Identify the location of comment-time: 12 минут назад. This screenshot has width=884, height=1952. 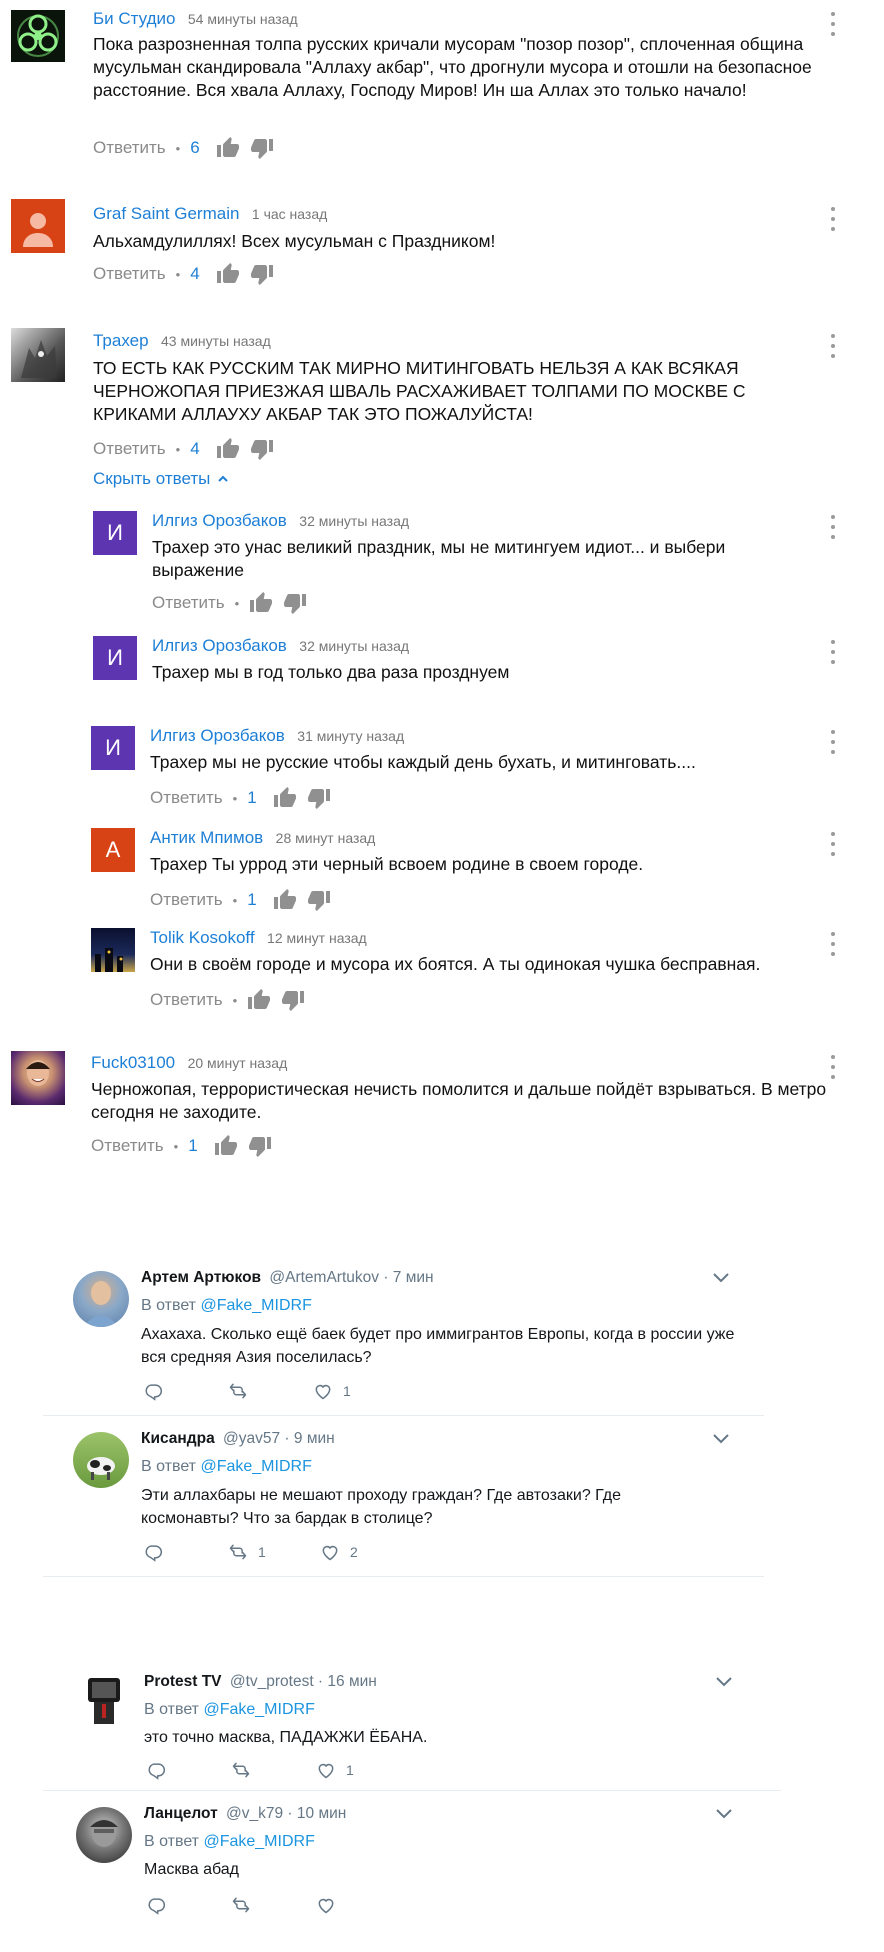
(317, 938).